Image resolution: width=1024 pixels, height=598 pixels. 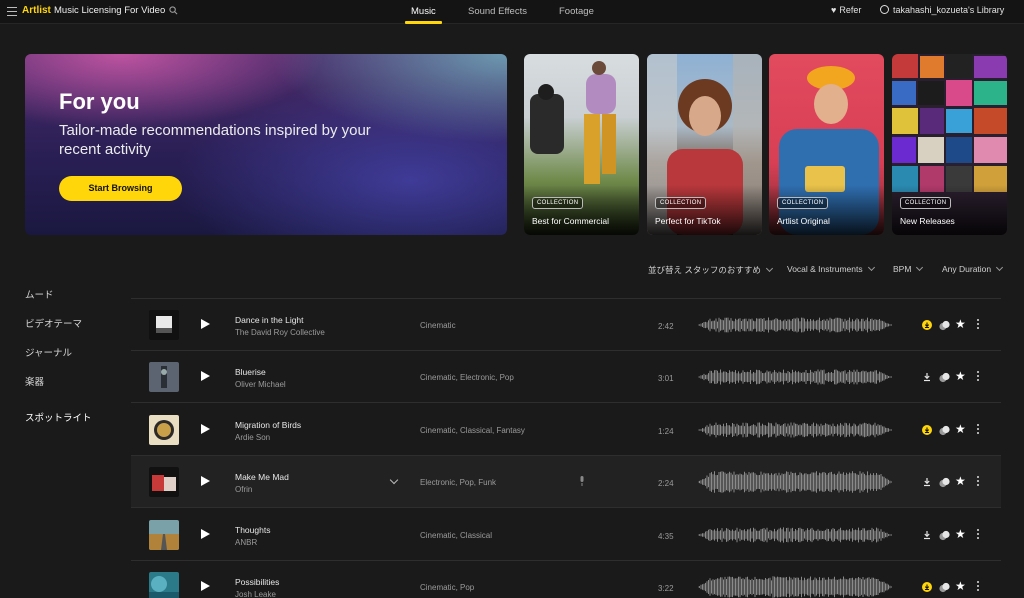 What do you see at coordinates (48, 352) in the screenshot?
I see `sidebar-item-genre: ジャーナル` at bounding box center [48, 352].